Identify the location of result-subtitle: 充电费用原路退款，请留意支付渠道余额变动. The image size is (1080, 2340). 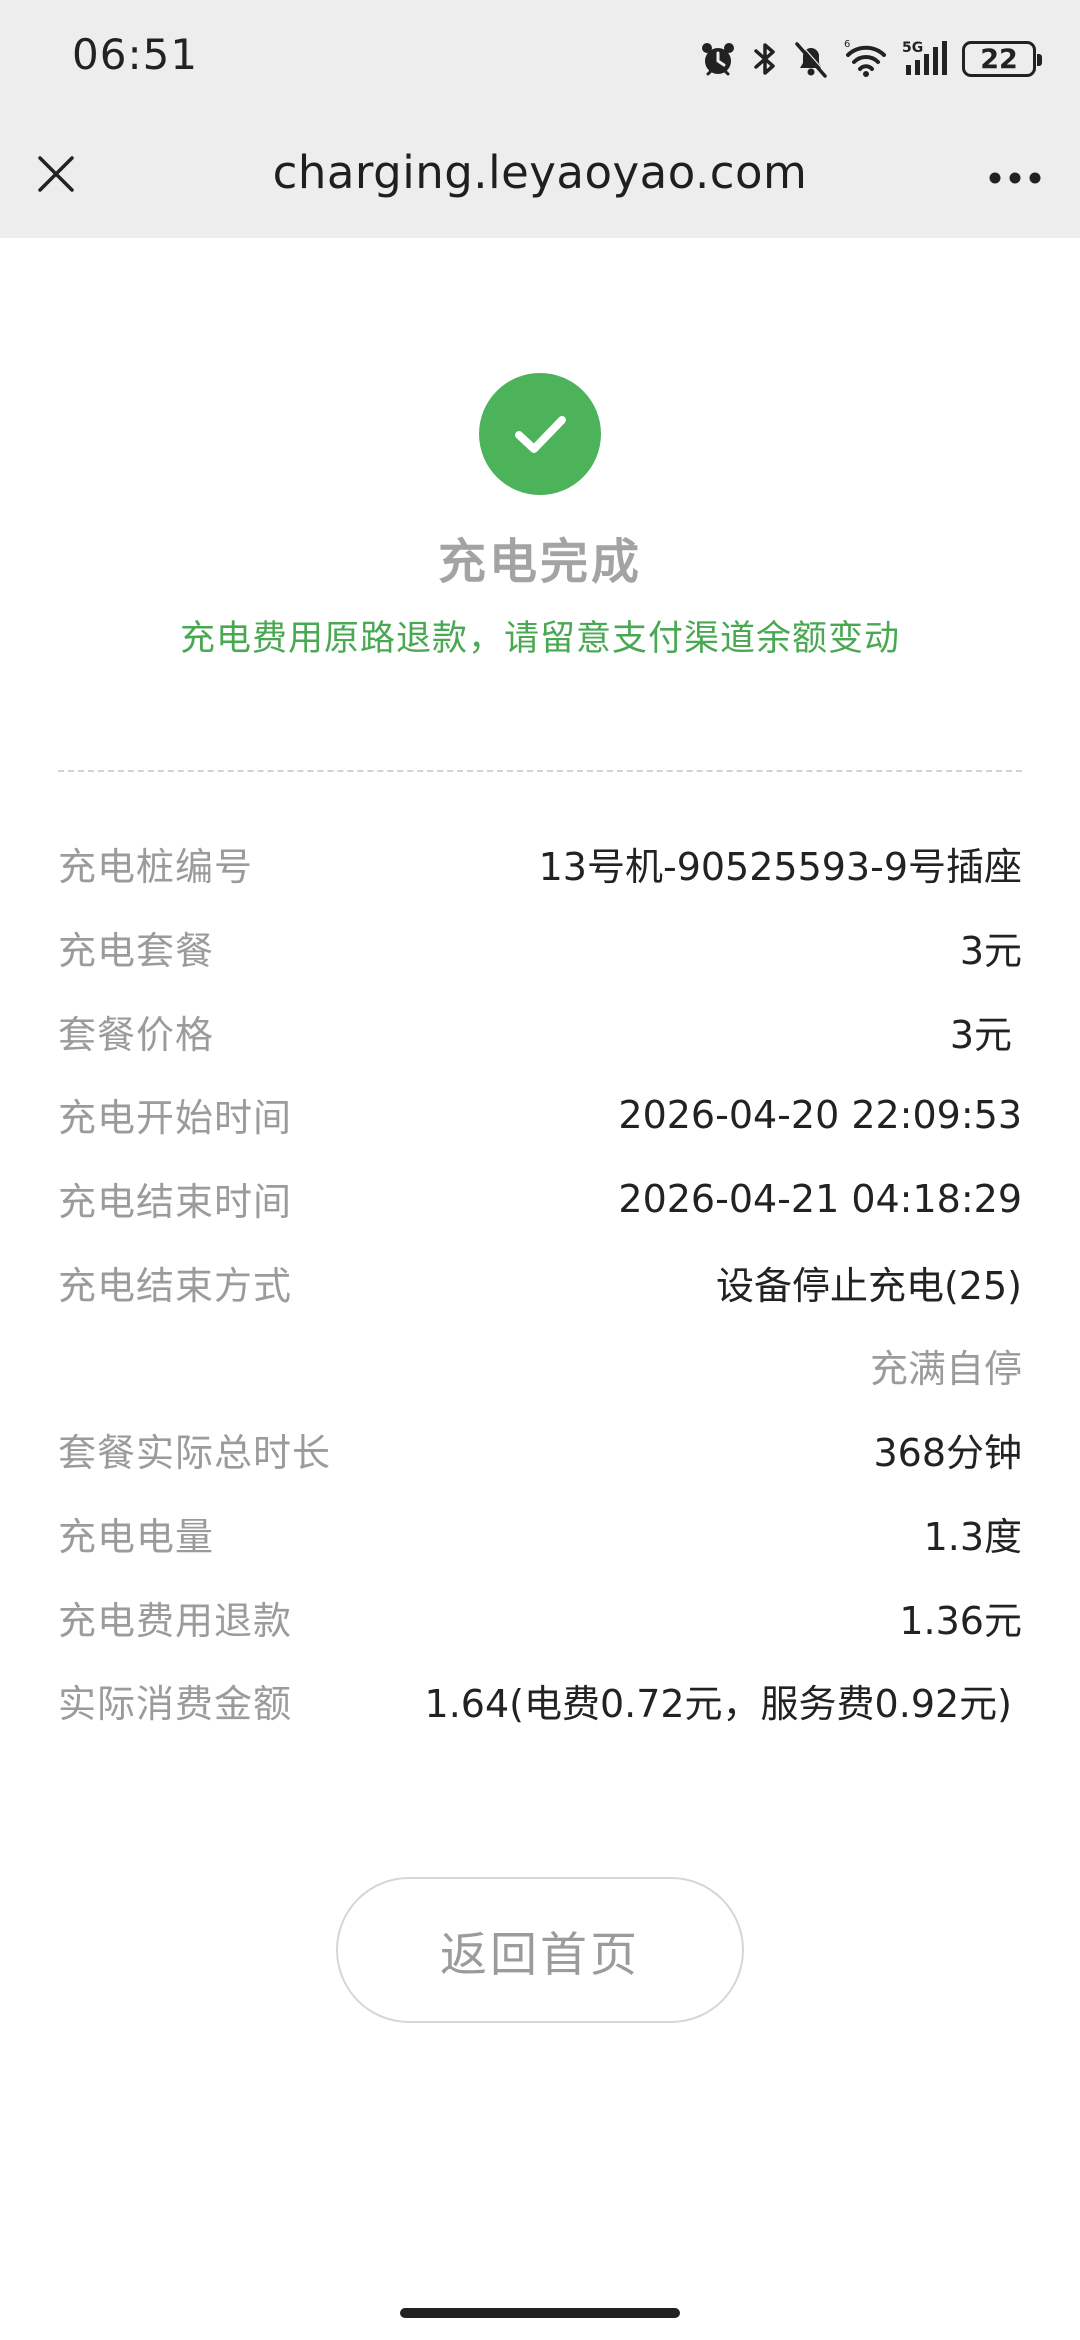
(539, 639).